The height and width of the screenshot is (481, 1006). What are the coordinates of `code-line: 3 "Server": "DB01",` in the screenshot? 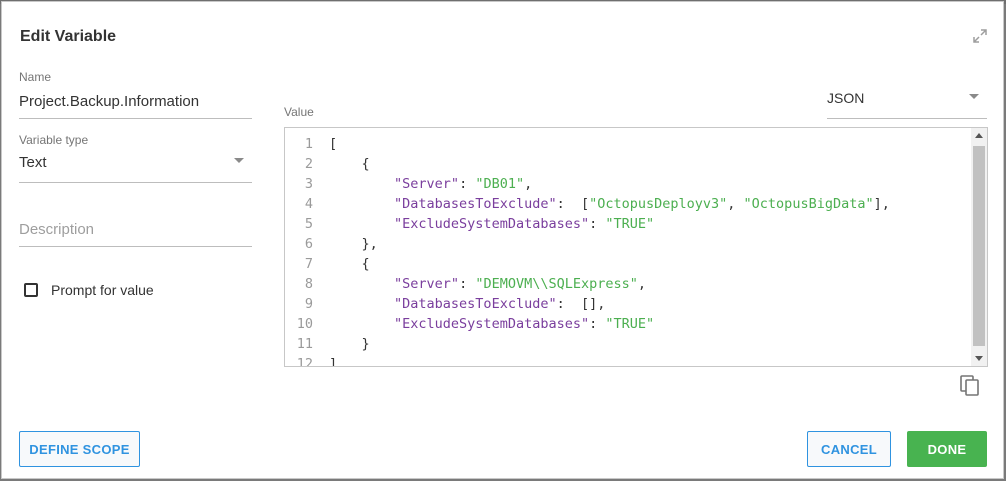 It's located at (587, 184).